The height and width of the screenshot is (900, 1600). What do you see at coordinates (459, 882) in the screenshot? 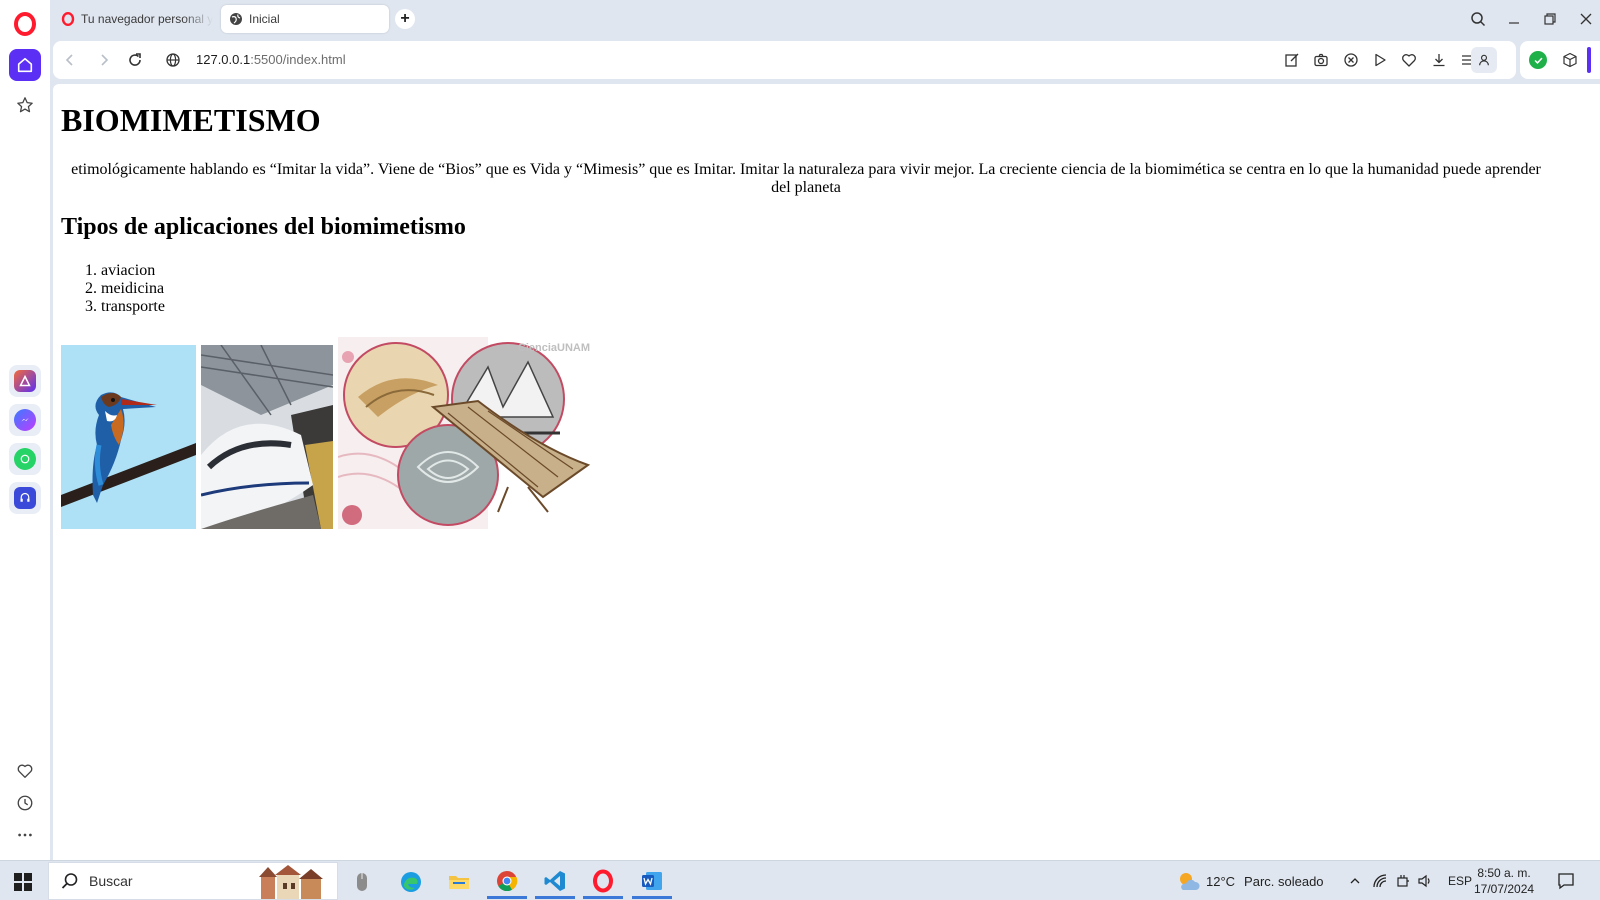
I see `taskbar-file-explorer` at bounding box center [459, 882].